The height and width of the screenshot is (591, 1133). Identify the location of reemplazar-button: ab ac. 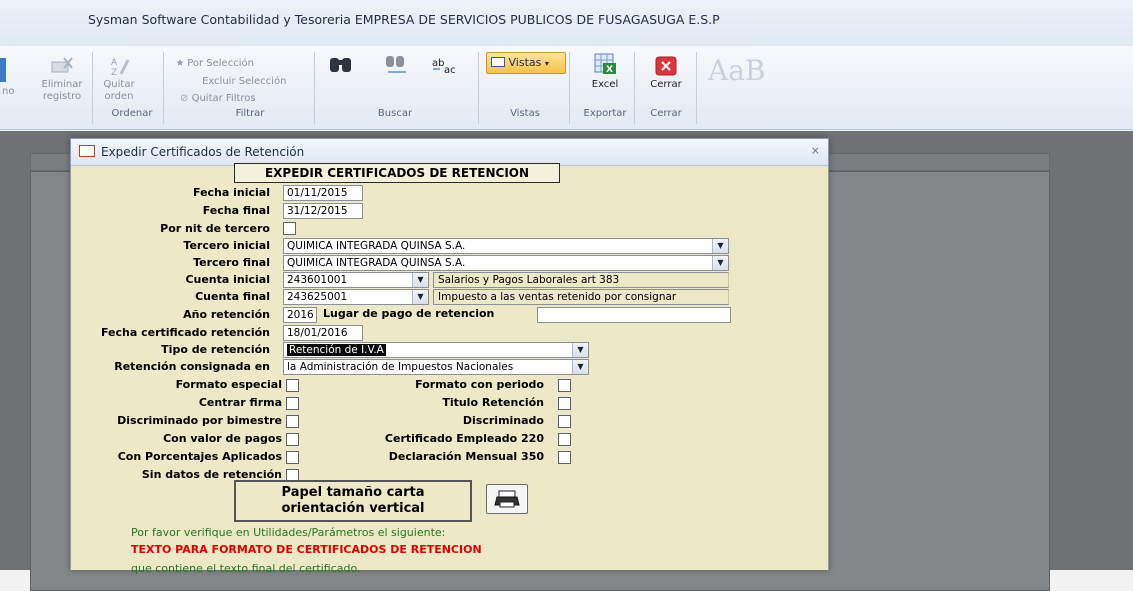
(446, 68).